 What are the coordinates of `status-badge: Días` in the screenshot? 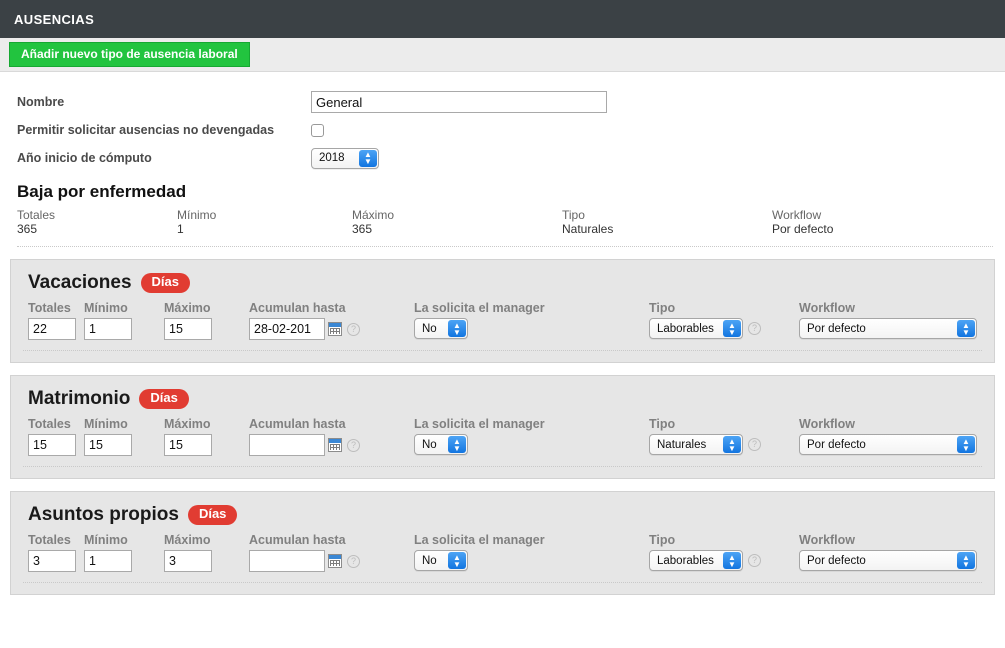 It's located at (164, 399).